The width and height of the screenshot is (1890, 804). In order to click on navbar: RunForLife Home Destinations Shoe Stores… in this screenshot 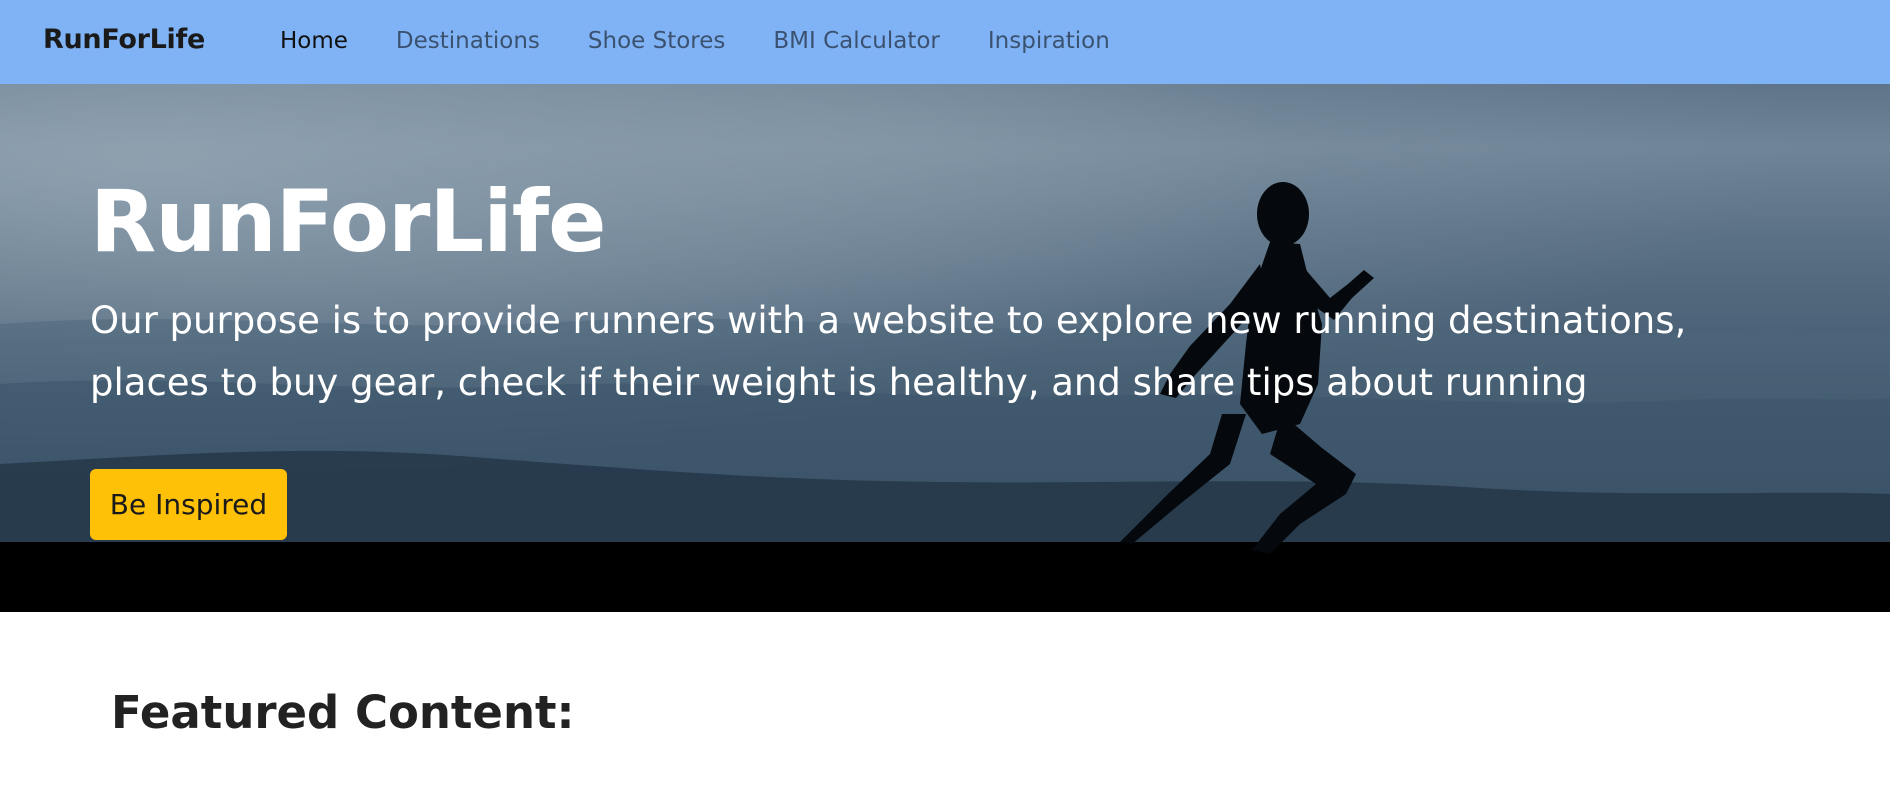, I will do `click(945, 42)`.